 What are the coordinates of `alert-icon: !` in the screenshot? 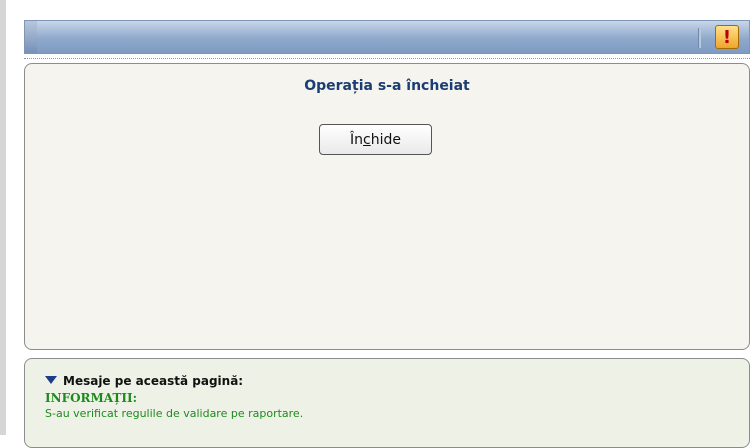 It's located at (727, 37).